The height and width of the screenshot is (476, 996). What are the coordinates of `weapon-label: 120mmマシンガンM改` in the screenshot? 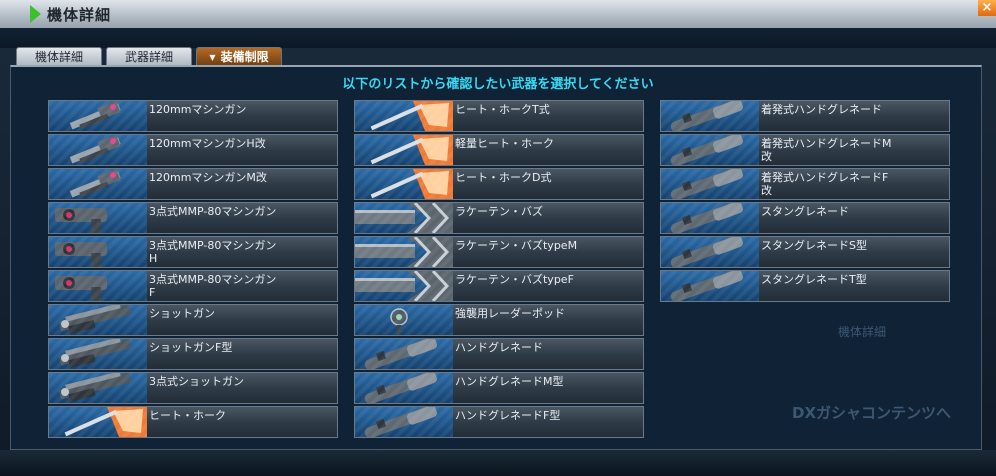 It's located at (208, 177).